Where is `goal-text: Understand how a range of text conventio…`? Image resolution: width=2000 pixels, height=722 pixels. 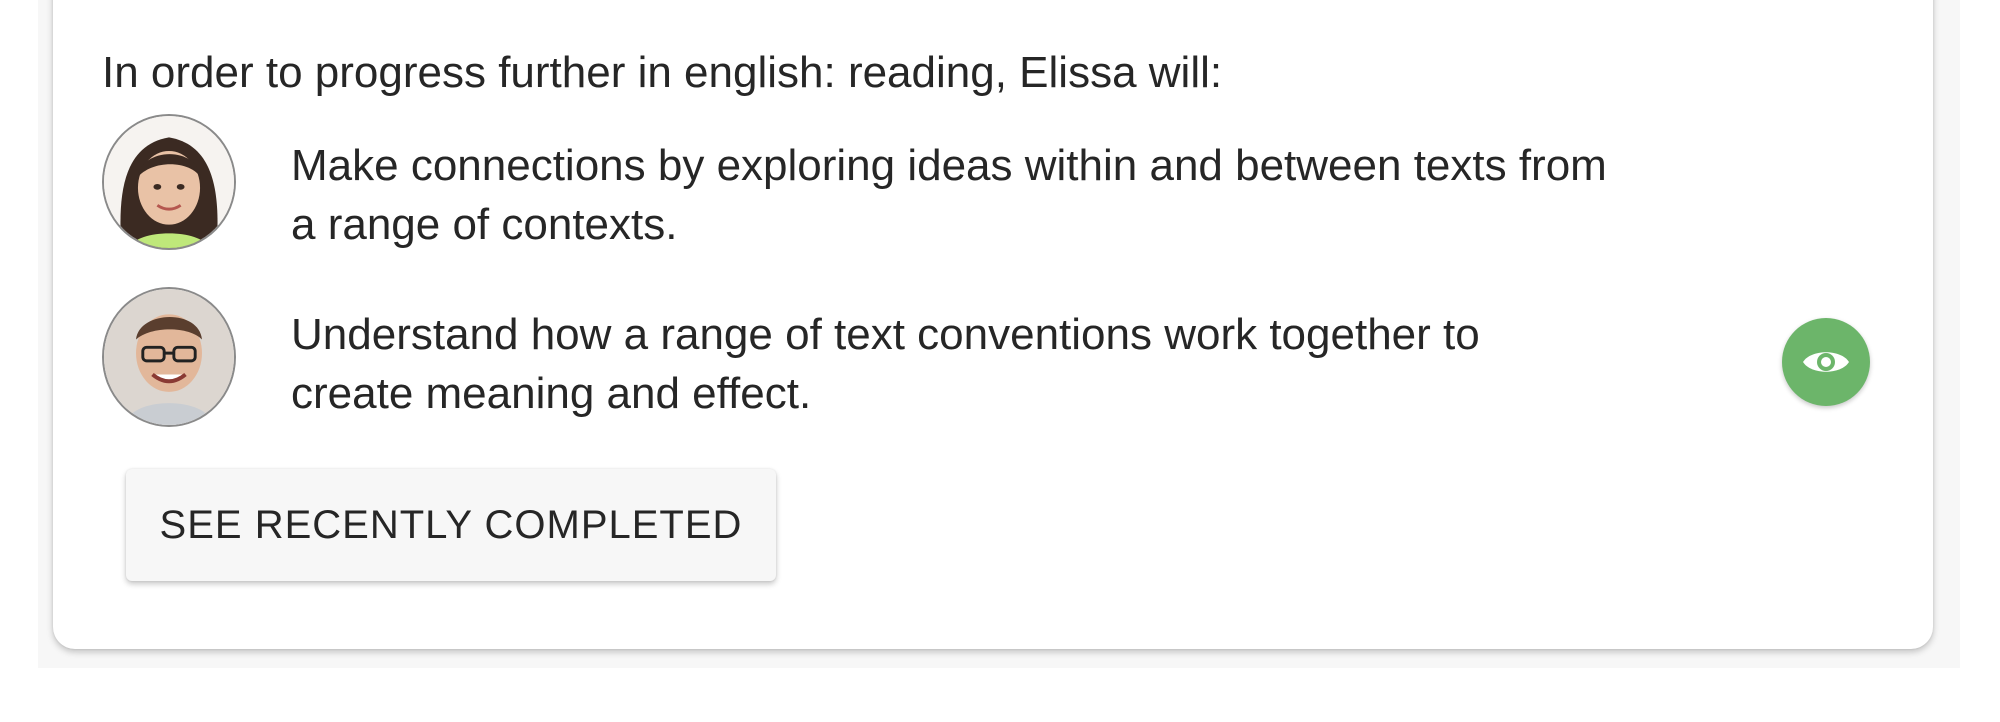 goal-text: Understand how a range of text conventio… is located at coordinates (885, 364).